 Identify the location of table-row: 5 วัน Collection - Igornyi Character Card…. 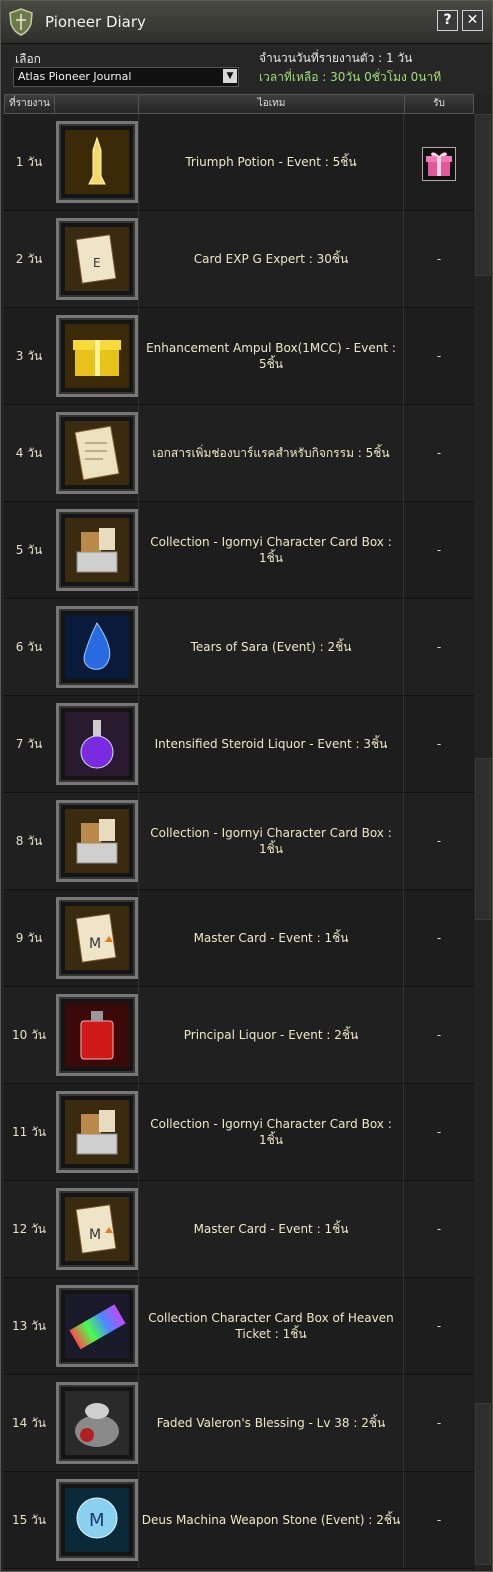
(239, 550).